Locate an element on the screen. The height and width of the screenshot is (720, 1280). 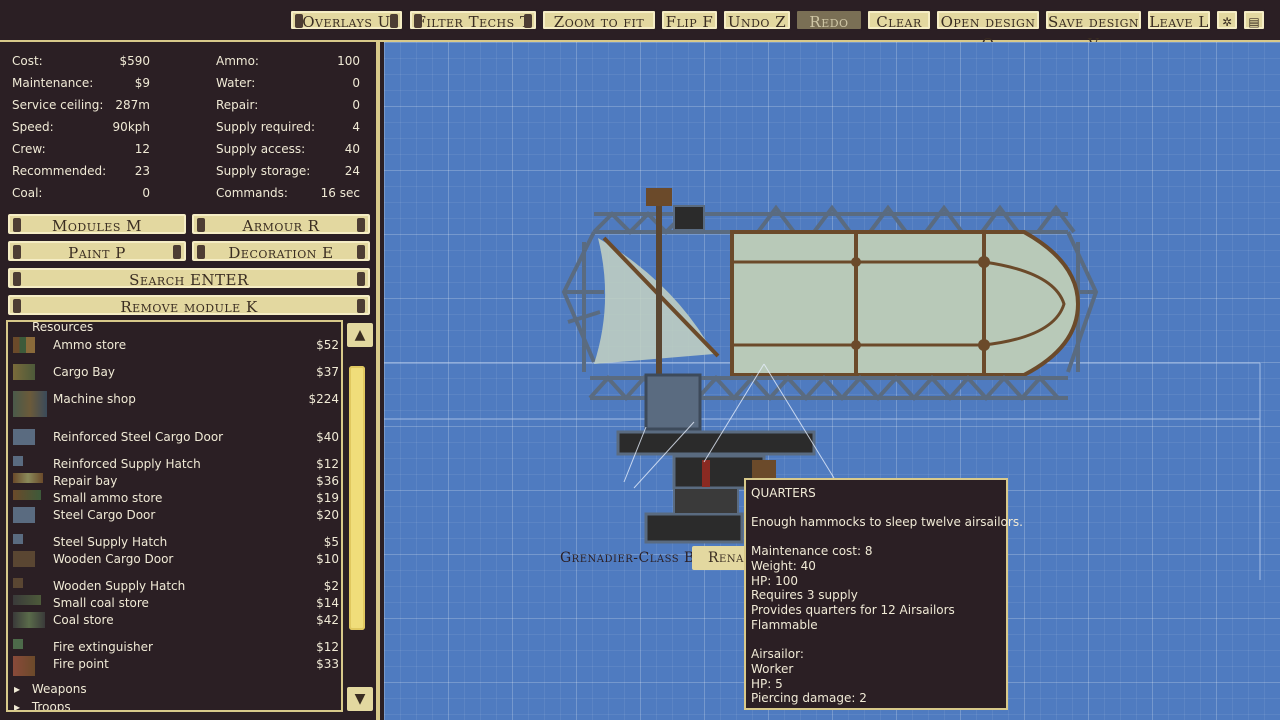
scroll-down-button: ▼ is located at coordinates (360, 699).